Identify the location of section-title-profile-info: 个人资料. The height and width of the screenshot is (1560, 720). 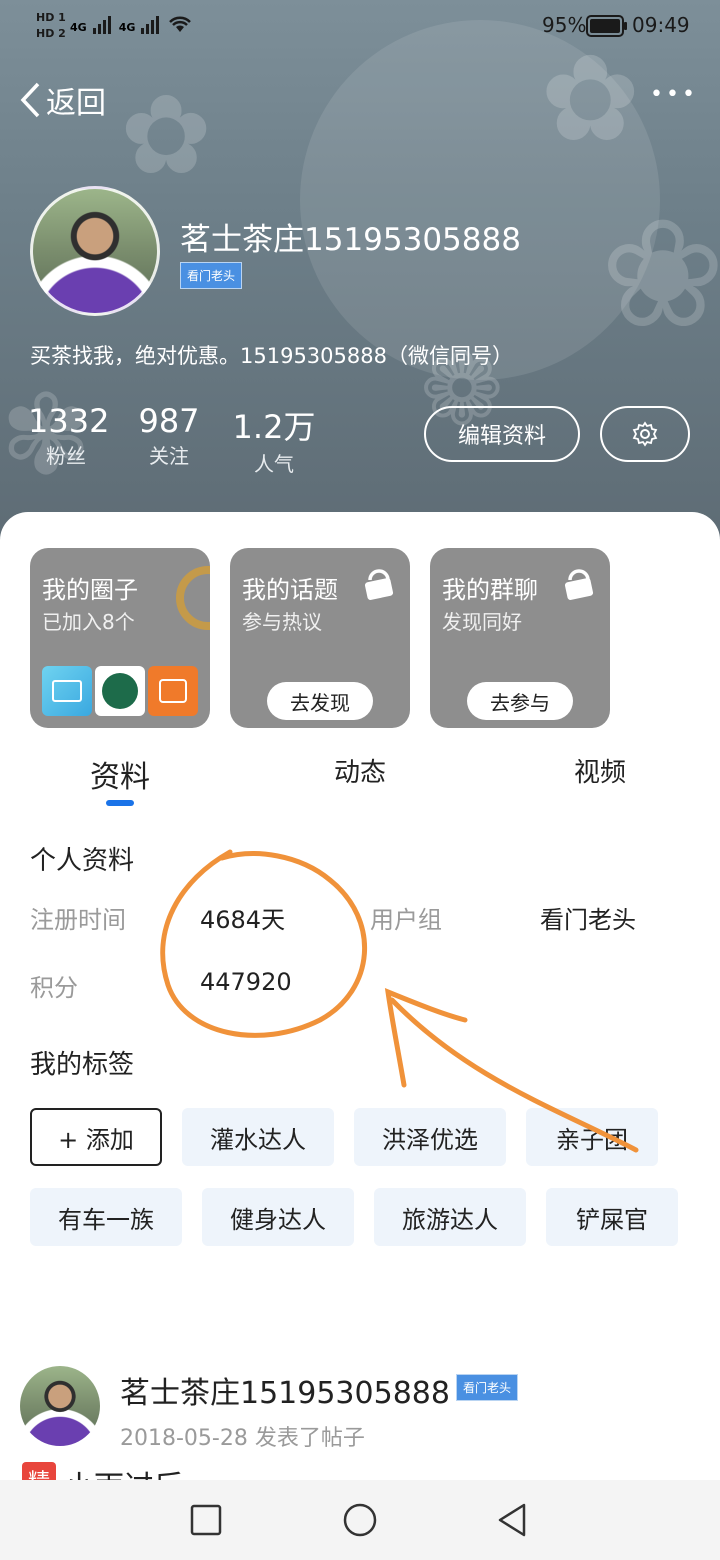
(82, 861).